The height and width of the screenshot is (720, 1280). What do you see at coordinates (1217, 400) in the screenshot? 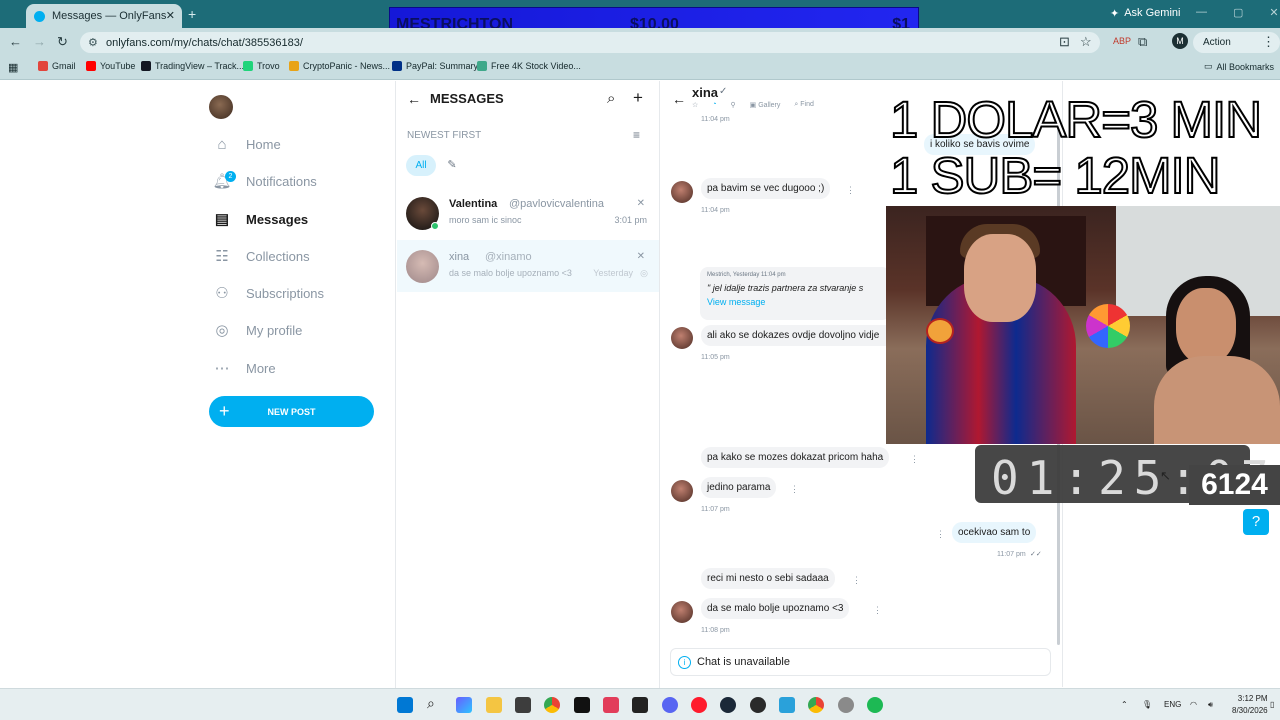
I see `guest-body` at bounding box center [1217, 400].